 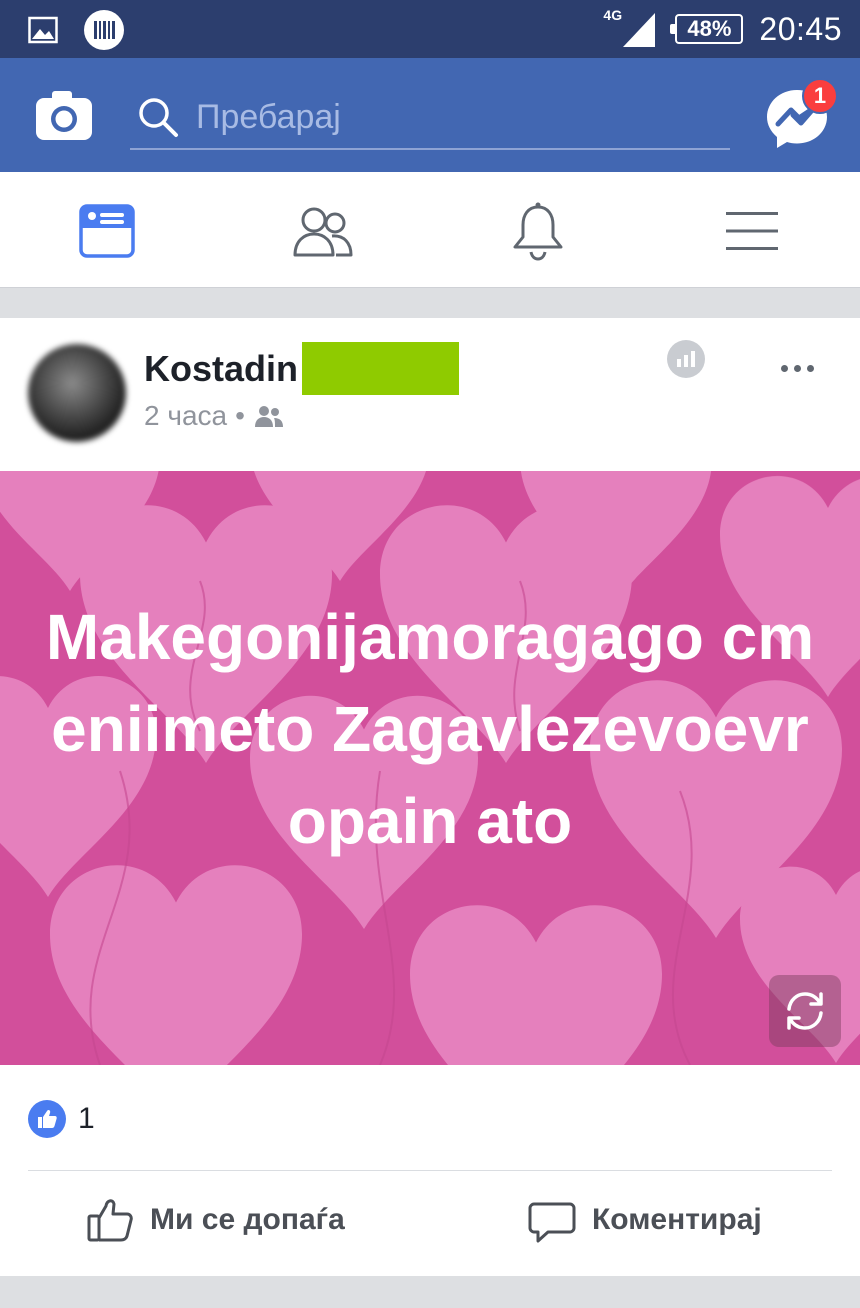 I want to click on redacted-name-block, so click(x=380, y=368).